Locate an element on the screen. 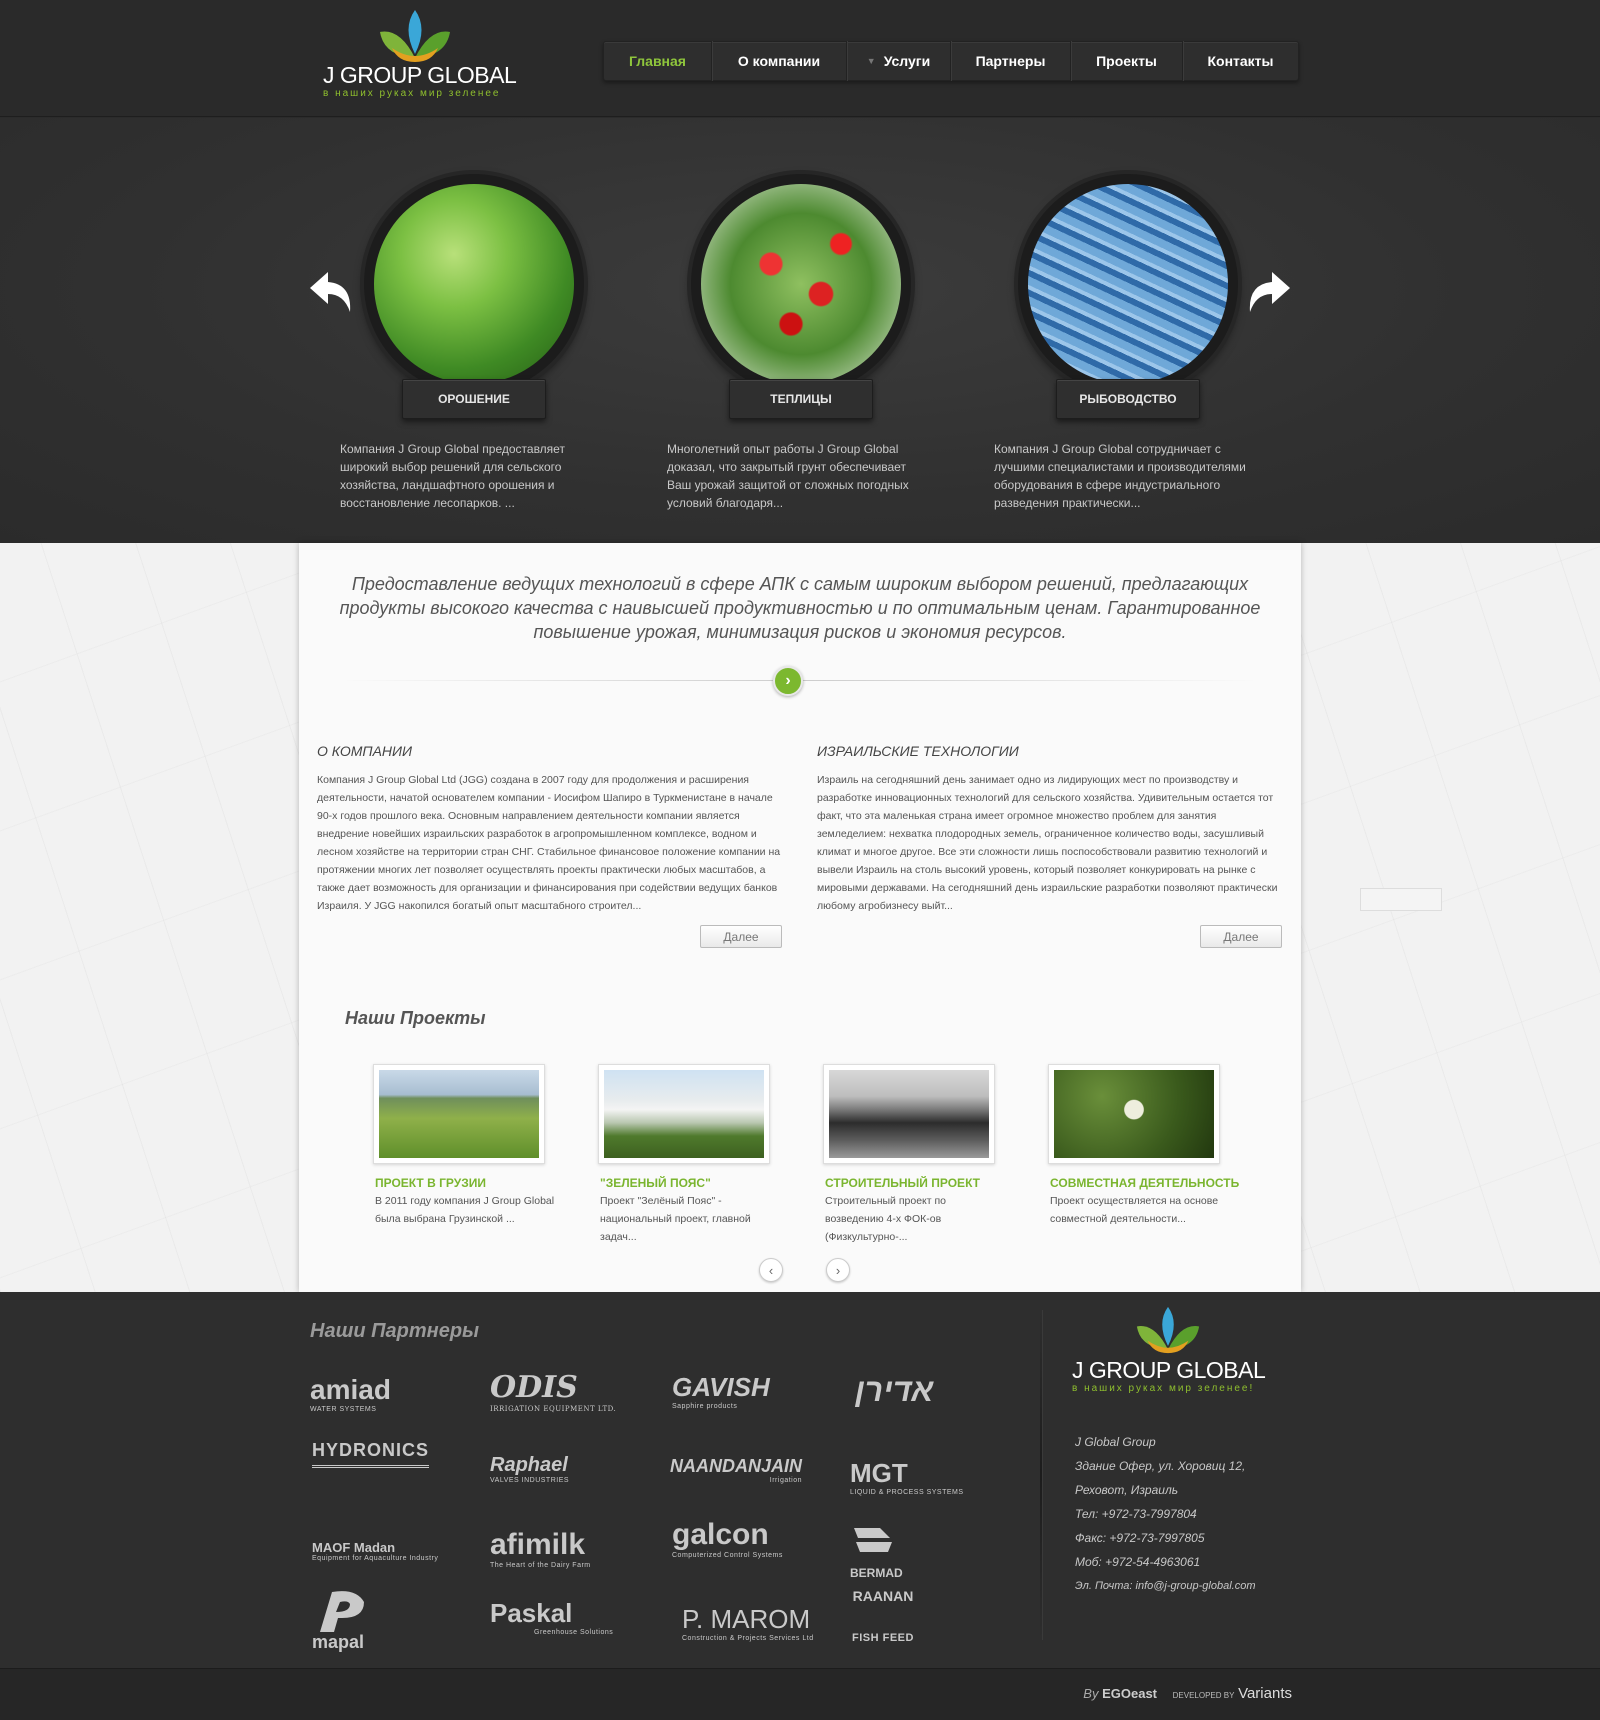 This screenshot has width=1600, height=1720. partner-logo: Raphael VALVES INDUSTRIES is located at coordinates (529, 1469).